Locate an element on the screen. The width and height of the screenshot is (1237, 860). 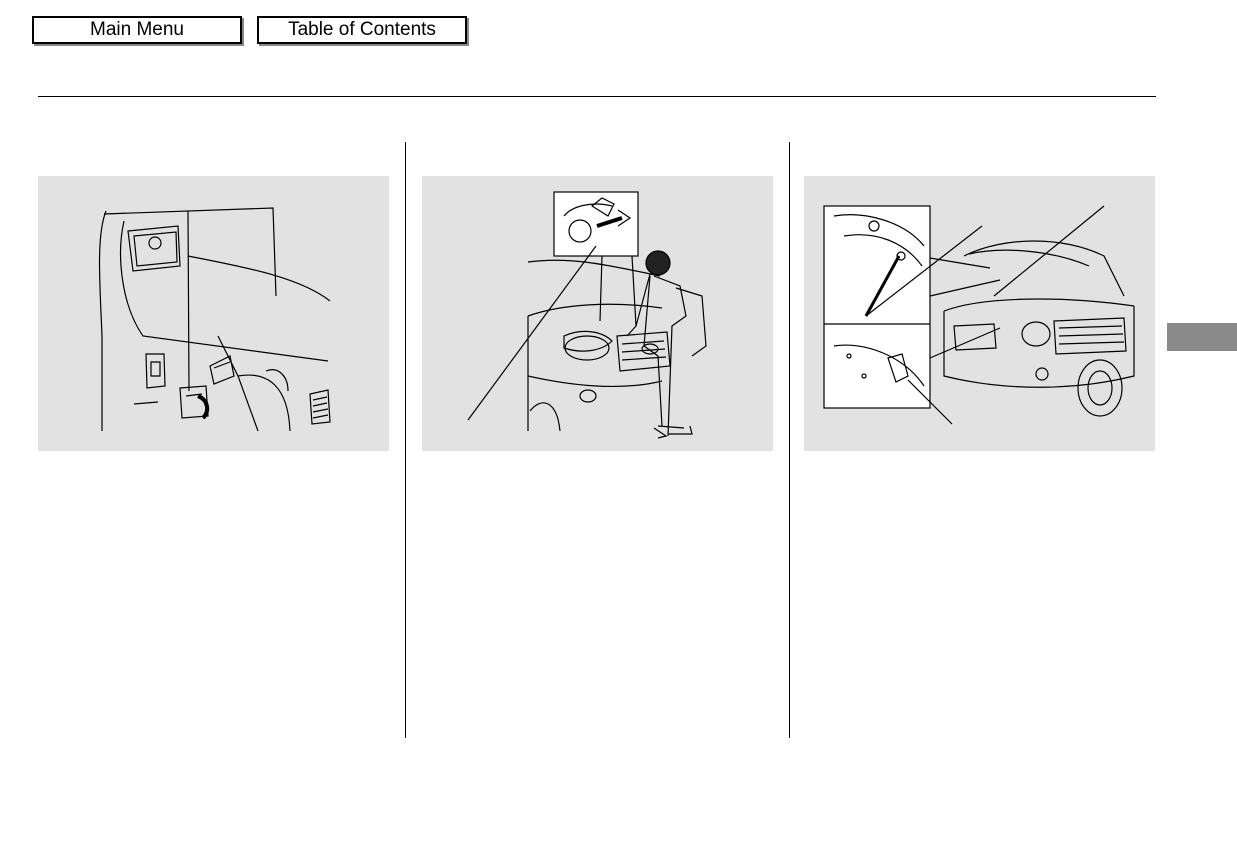
table-of-contents-button: Table of Contents is located at coordinates (362, 30).